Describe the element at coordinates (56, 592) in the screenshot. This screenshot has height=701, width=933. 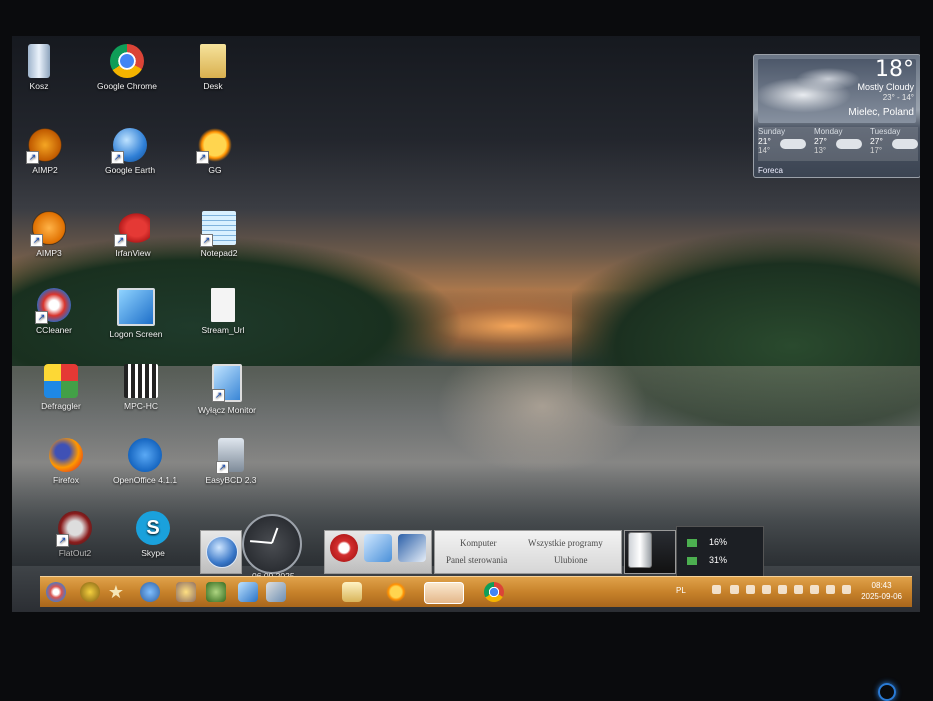
I see `start-button` at that location.